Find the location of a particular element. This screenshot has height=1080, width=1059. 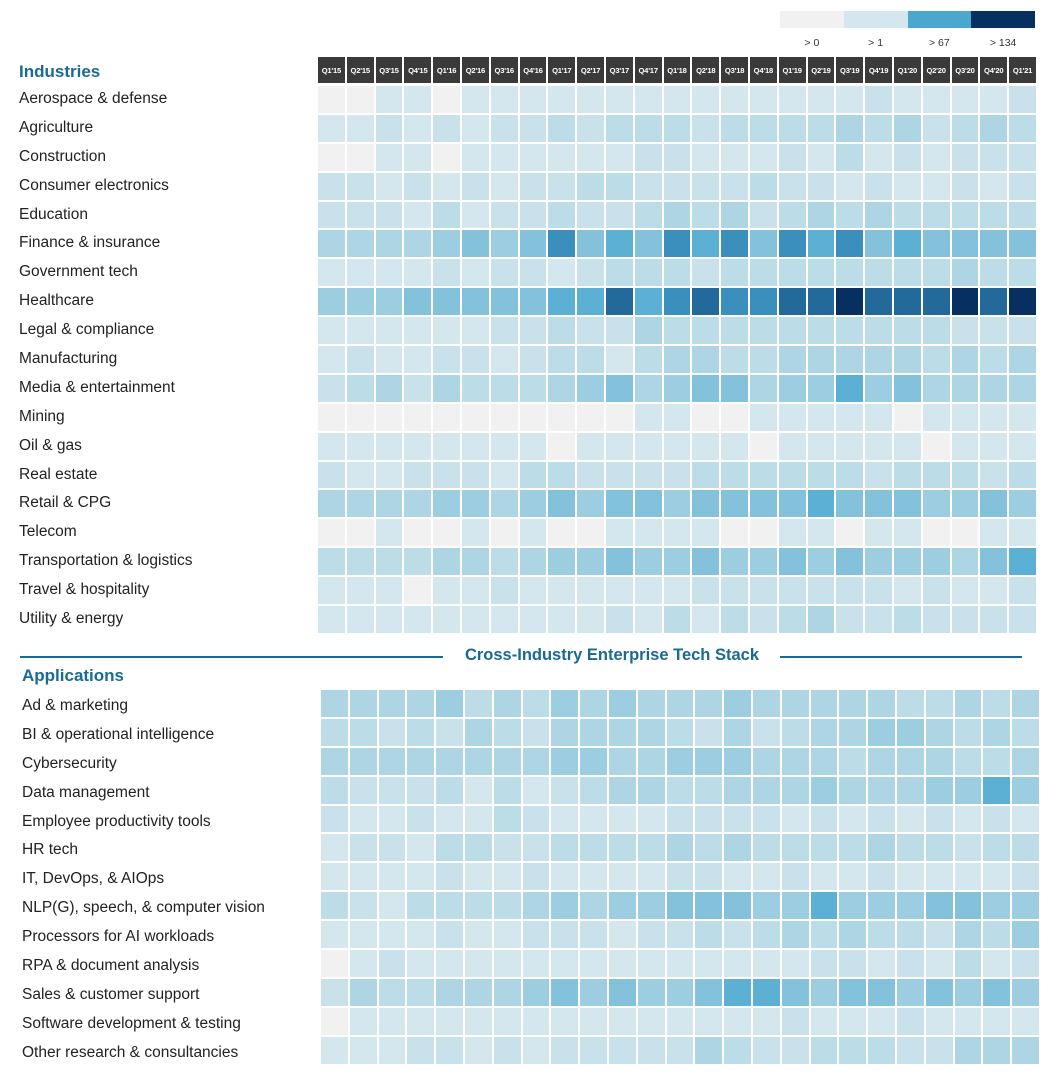

column-header-quarter: Q1'20 is located at coordinates (907, 70).